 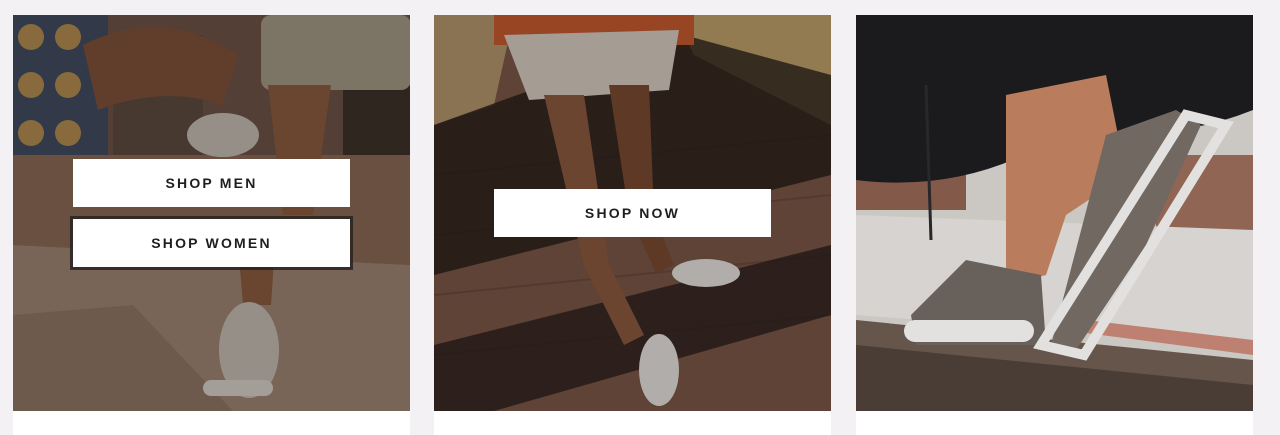 What do you see at coordinates (211, 243) in the screenshot?
I see `shop-women-button: SHOP WOMEN` at bounding box center [211, 243].